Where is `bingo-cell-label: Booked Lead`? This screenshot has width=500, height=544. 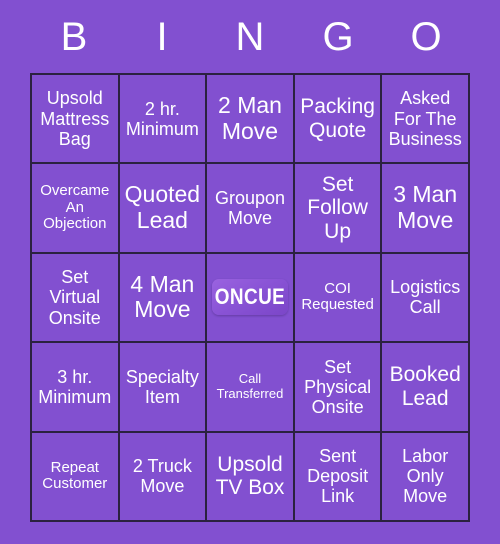 bingo-cell-label: Booked Lead is located at coordinates (425, 386).